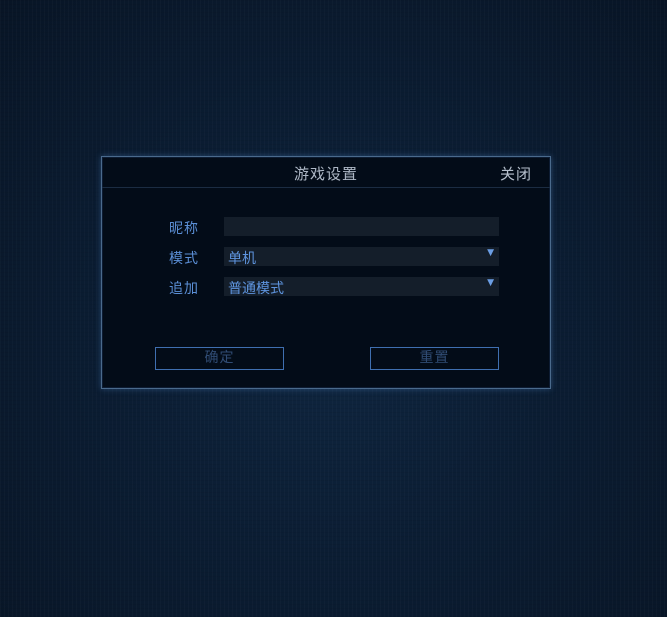  What do you see at coordinates (516, 173) in the screenshot?
I see `close-button: 关闭` at bounding box center [516, 173].